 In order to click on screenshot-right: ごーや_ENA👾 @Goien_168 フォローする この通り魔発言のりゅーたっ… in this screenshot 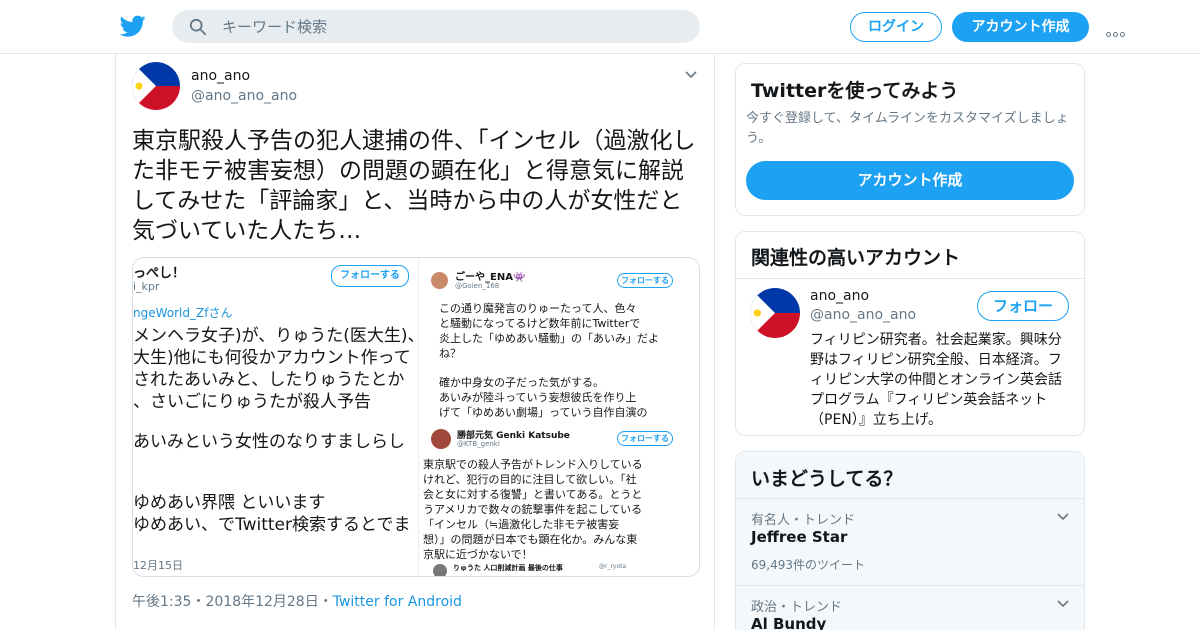, I will do `click(558, 417)`.